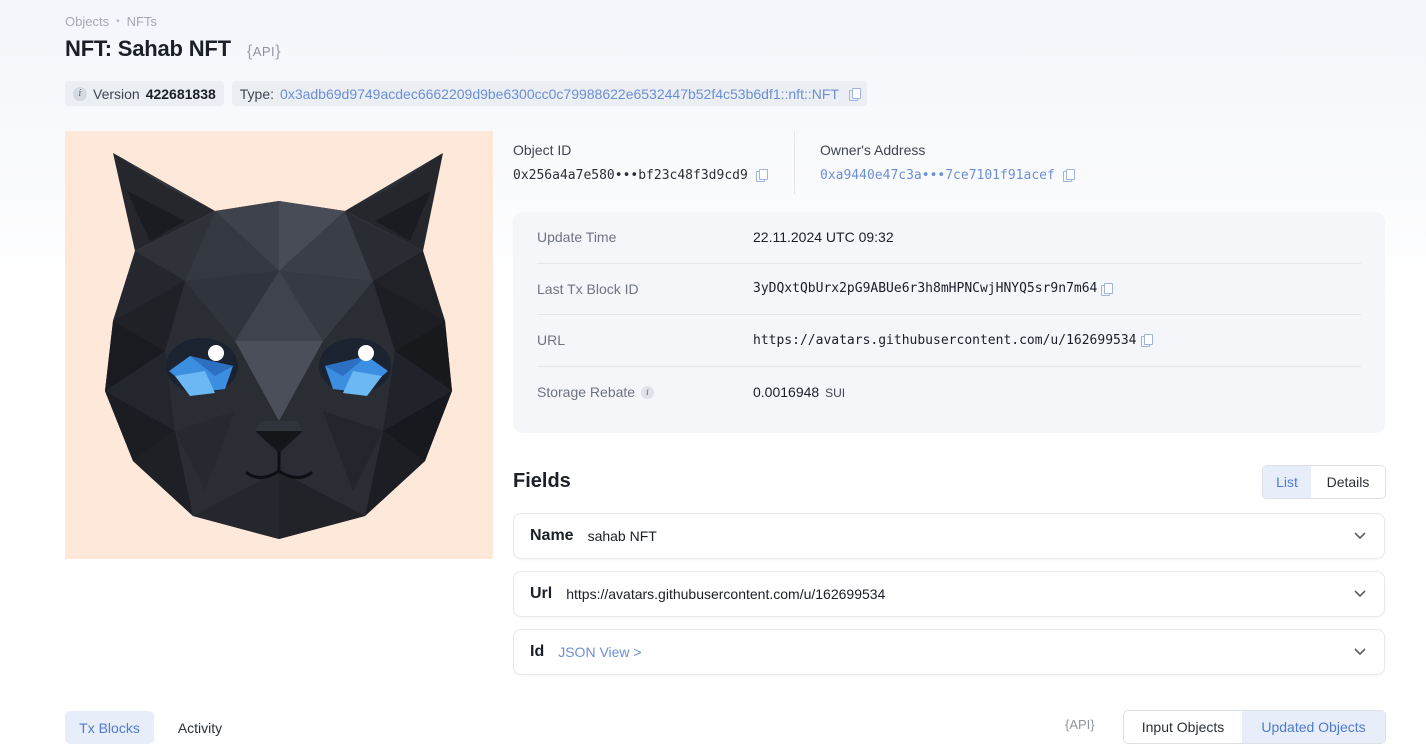 The width and height of the screenshot is (1426, 744). What do you see at coordinates (109, 727) in the screenshot?
I see `tab-tx-blocks: Tx Blocks` at bounding box center [109, 727].